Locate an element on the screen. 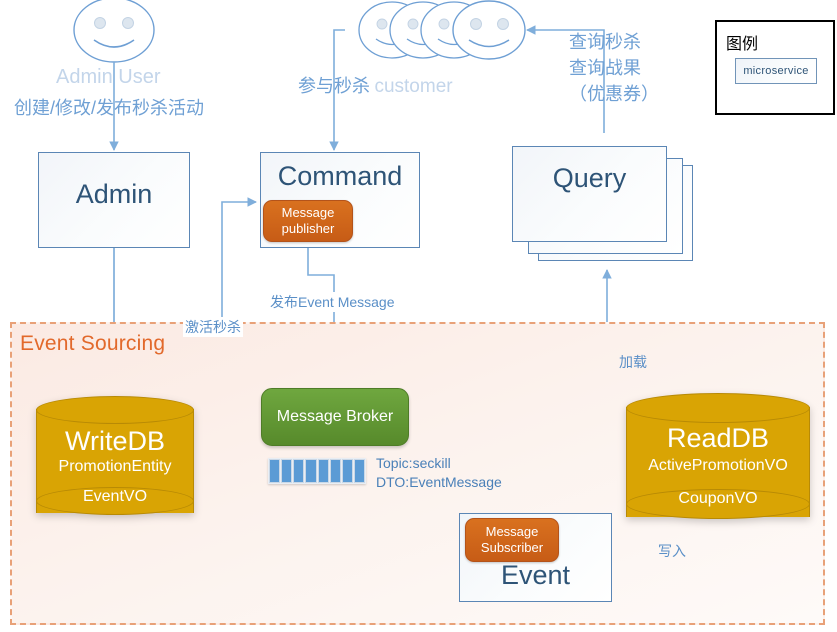  edge-label-write: 写入 is located at coordinates (672, 551).